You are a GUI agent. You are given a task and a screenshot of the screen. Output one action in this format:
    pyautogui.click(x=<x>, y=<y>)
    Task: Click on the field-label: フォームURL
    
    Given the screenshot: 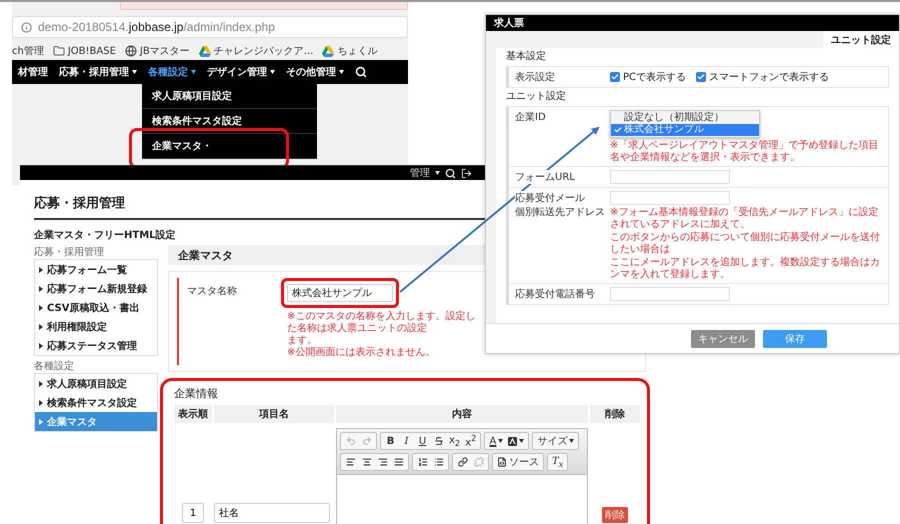 What is the action you would take?
    pyautogui.click(x=545, y=177)
    